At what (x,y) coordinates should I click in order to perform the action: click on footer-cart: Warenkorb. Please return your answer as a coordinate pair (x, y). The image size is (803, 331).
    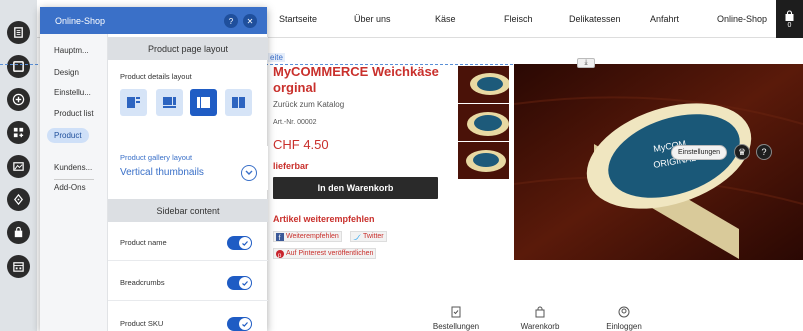
    Looking at the image, I should click on (540, 318).